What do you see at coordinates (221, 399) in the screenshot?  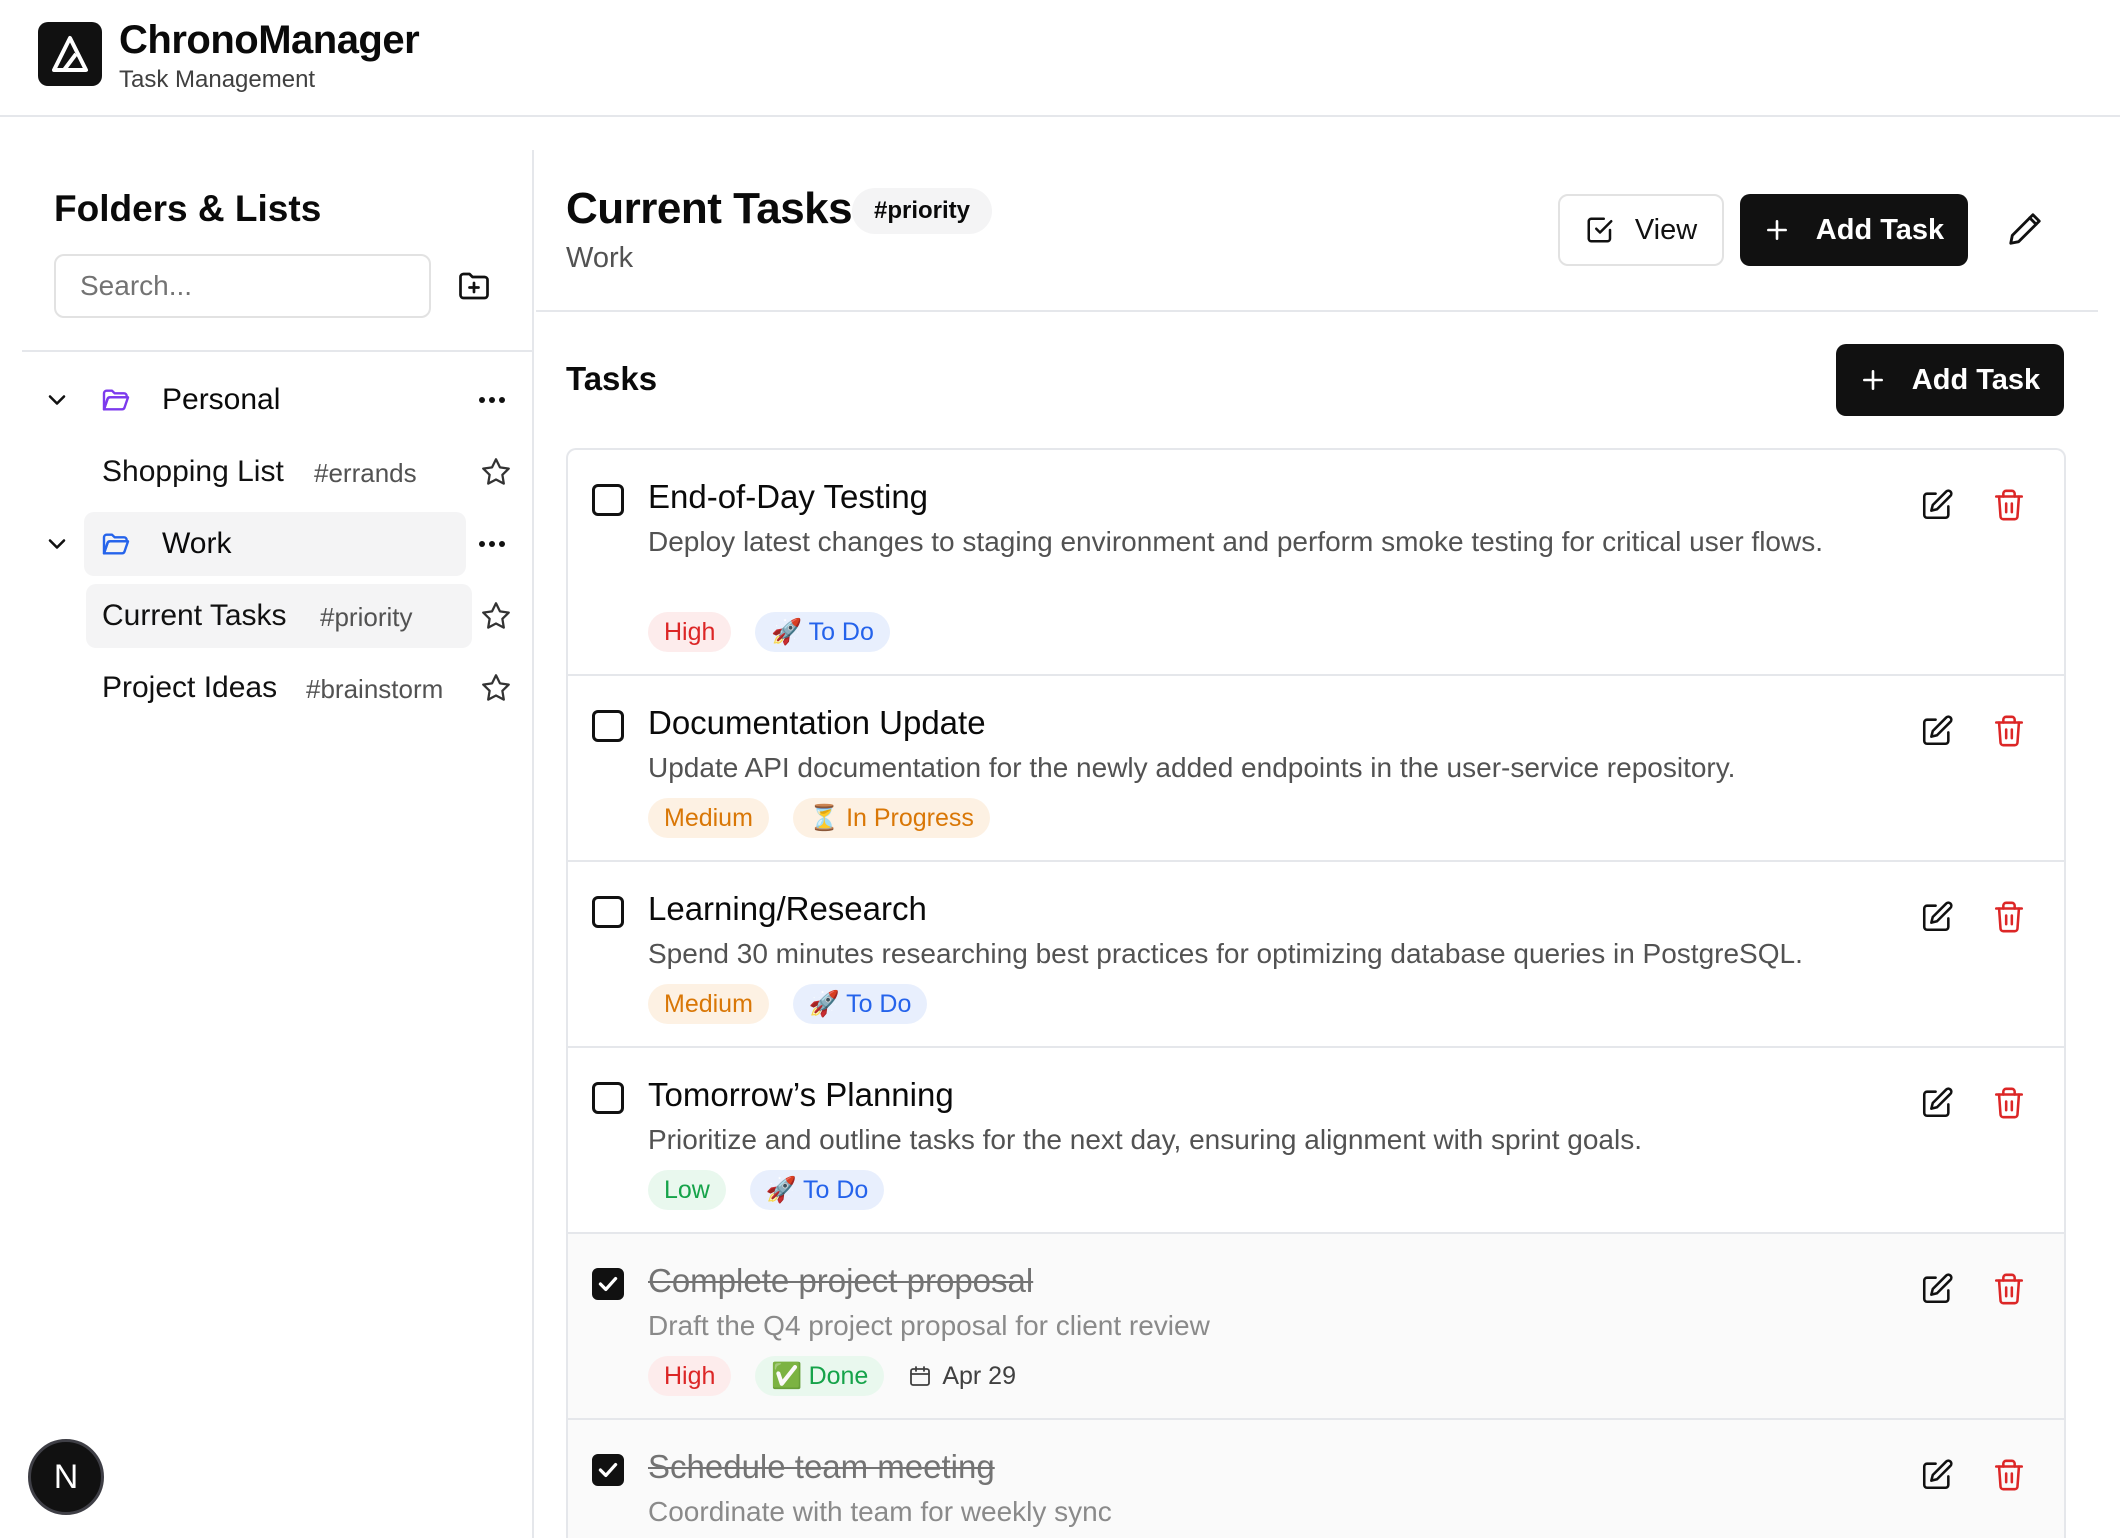 I see `folder-label: Personal` at bounding box center [221, 399].